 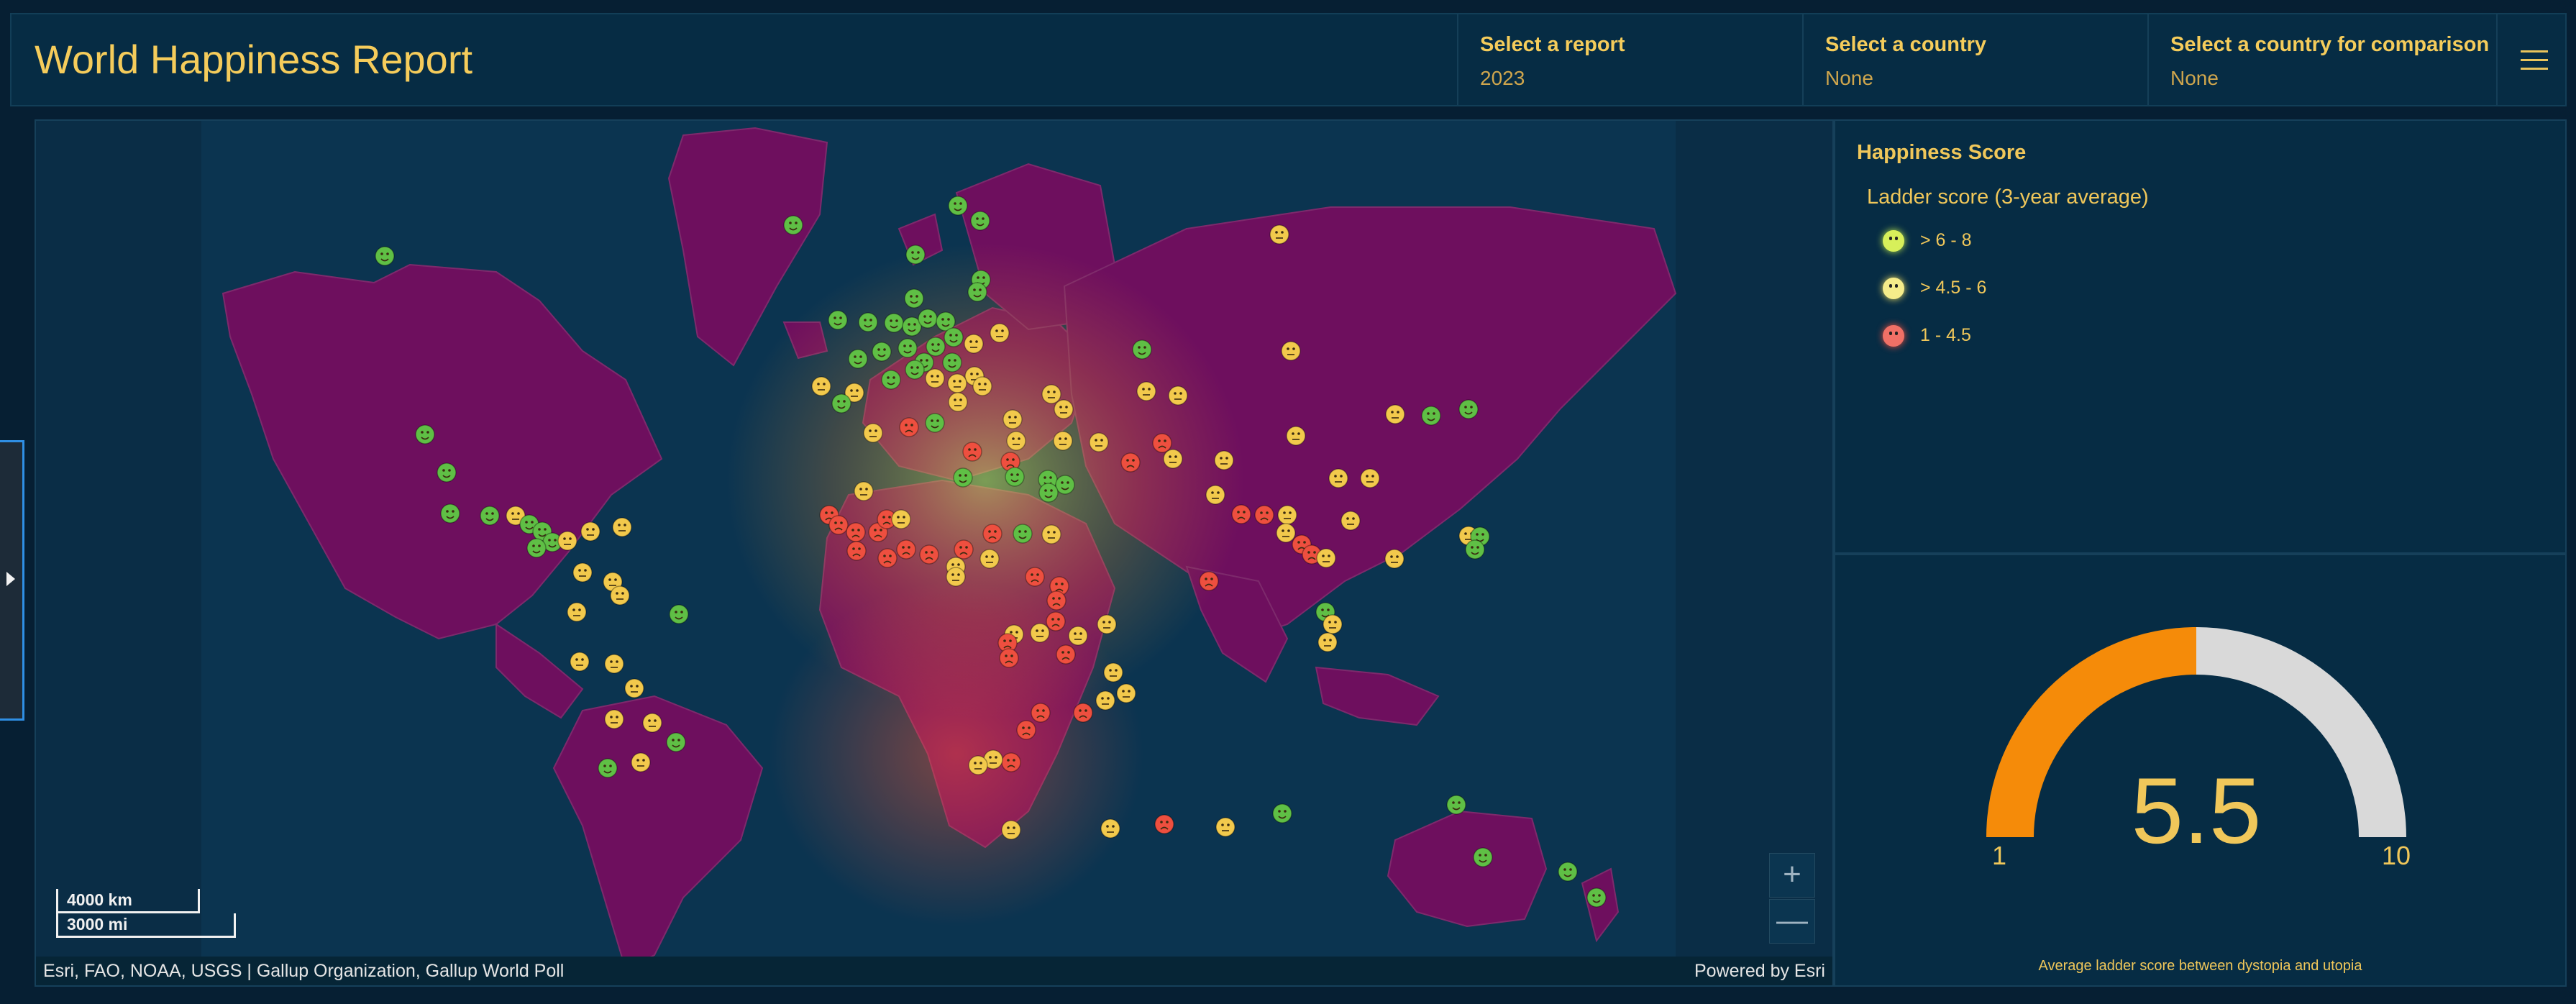 What do you see at coordinates (2321, 60) in the screenshot?
I see `comparison-selector: Select a country for comparison None` at bounding box center [2321, 60].